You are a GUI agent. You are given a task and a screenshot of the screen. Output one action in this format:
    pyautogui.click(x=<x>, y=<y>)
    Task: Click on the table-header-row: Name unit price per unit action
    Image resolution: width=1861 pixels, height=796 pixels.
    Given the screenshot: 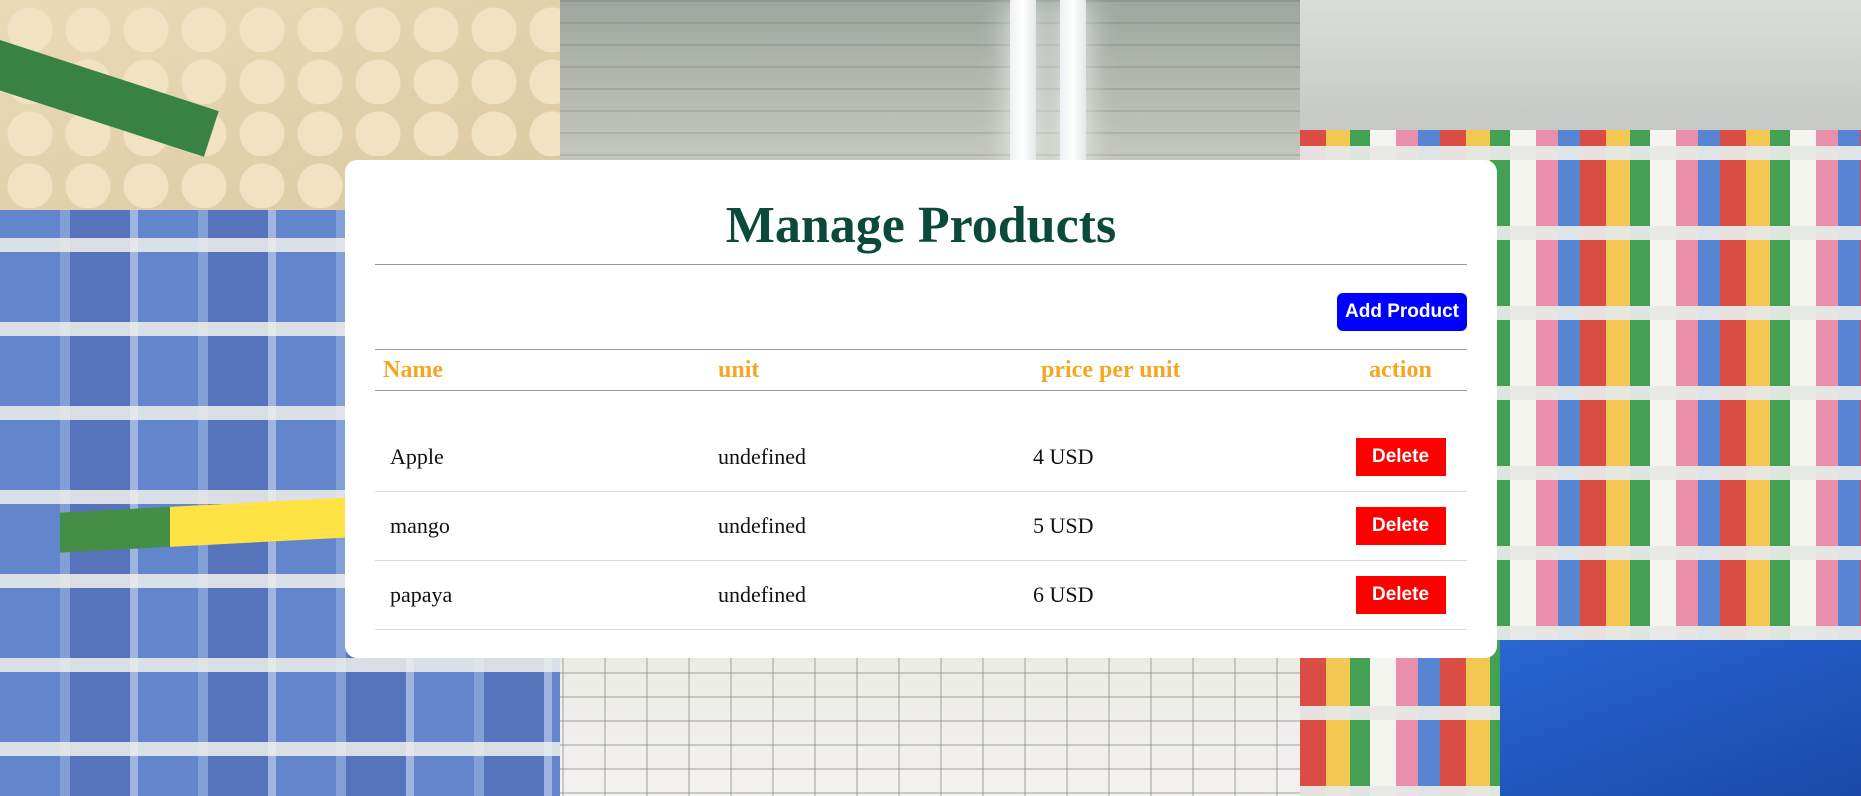 What is the action you would take?
    pyautogui.click(x=921, y=370)
    